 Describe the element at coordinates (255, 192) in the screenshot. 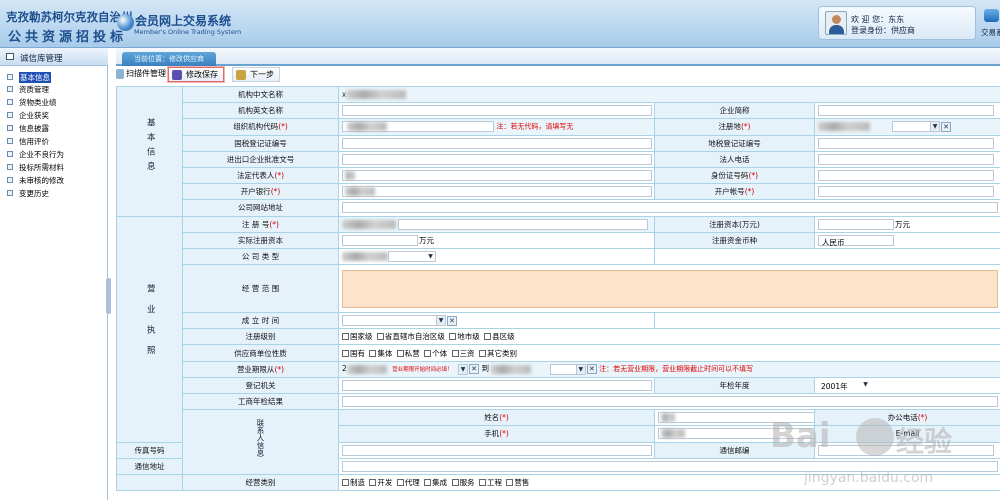

I see `bank-text: 开户银行` at that location.